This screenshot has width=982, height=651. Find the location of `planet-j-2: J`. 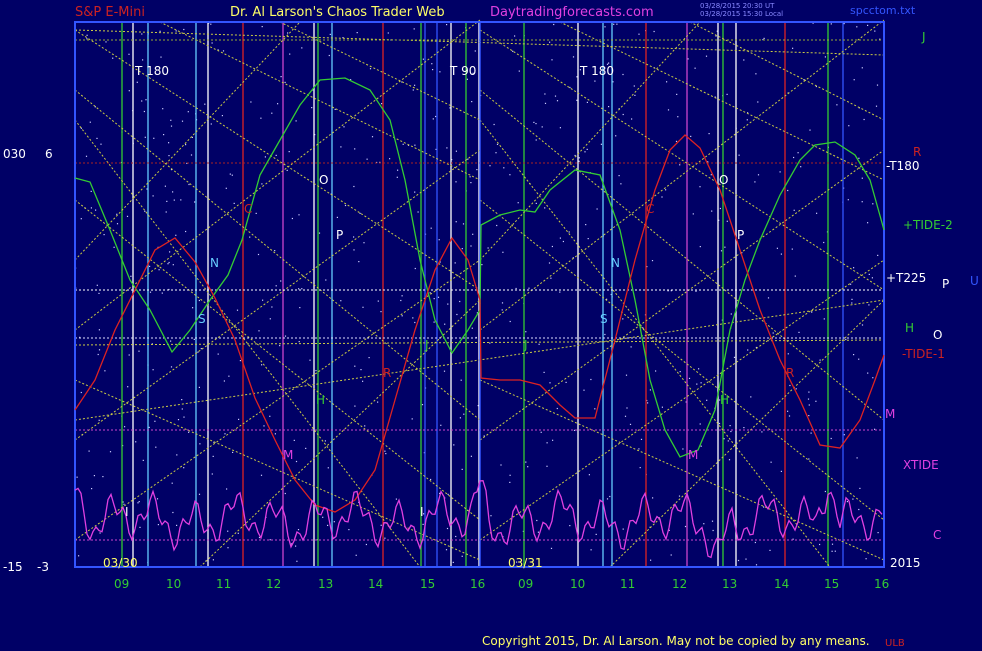

planet-j-2: J is located at coordinates (526, 345).